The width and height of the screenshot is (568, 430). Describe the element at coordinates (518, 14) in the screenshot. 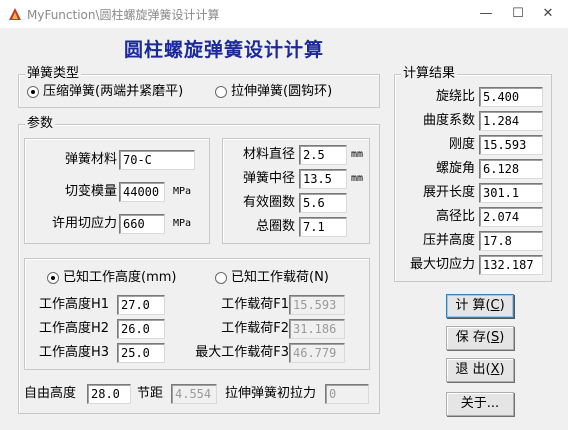

I see `maximize-button: ☐` at that location.